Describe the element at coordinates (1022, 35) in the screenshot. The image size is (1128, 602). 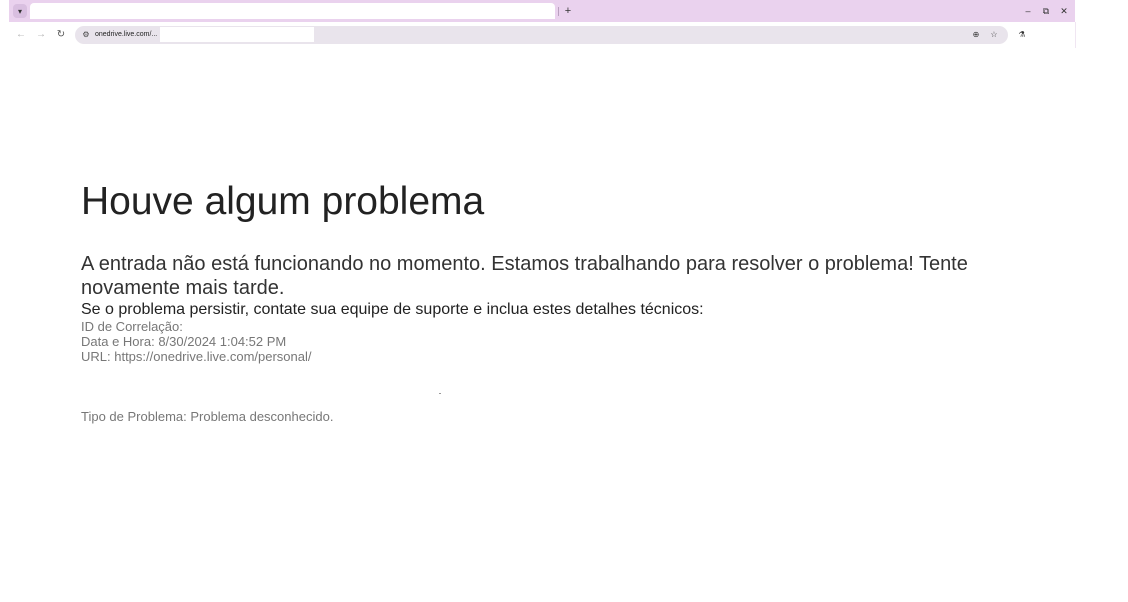
I see `labs-flask-icon: ⚗` at that location.